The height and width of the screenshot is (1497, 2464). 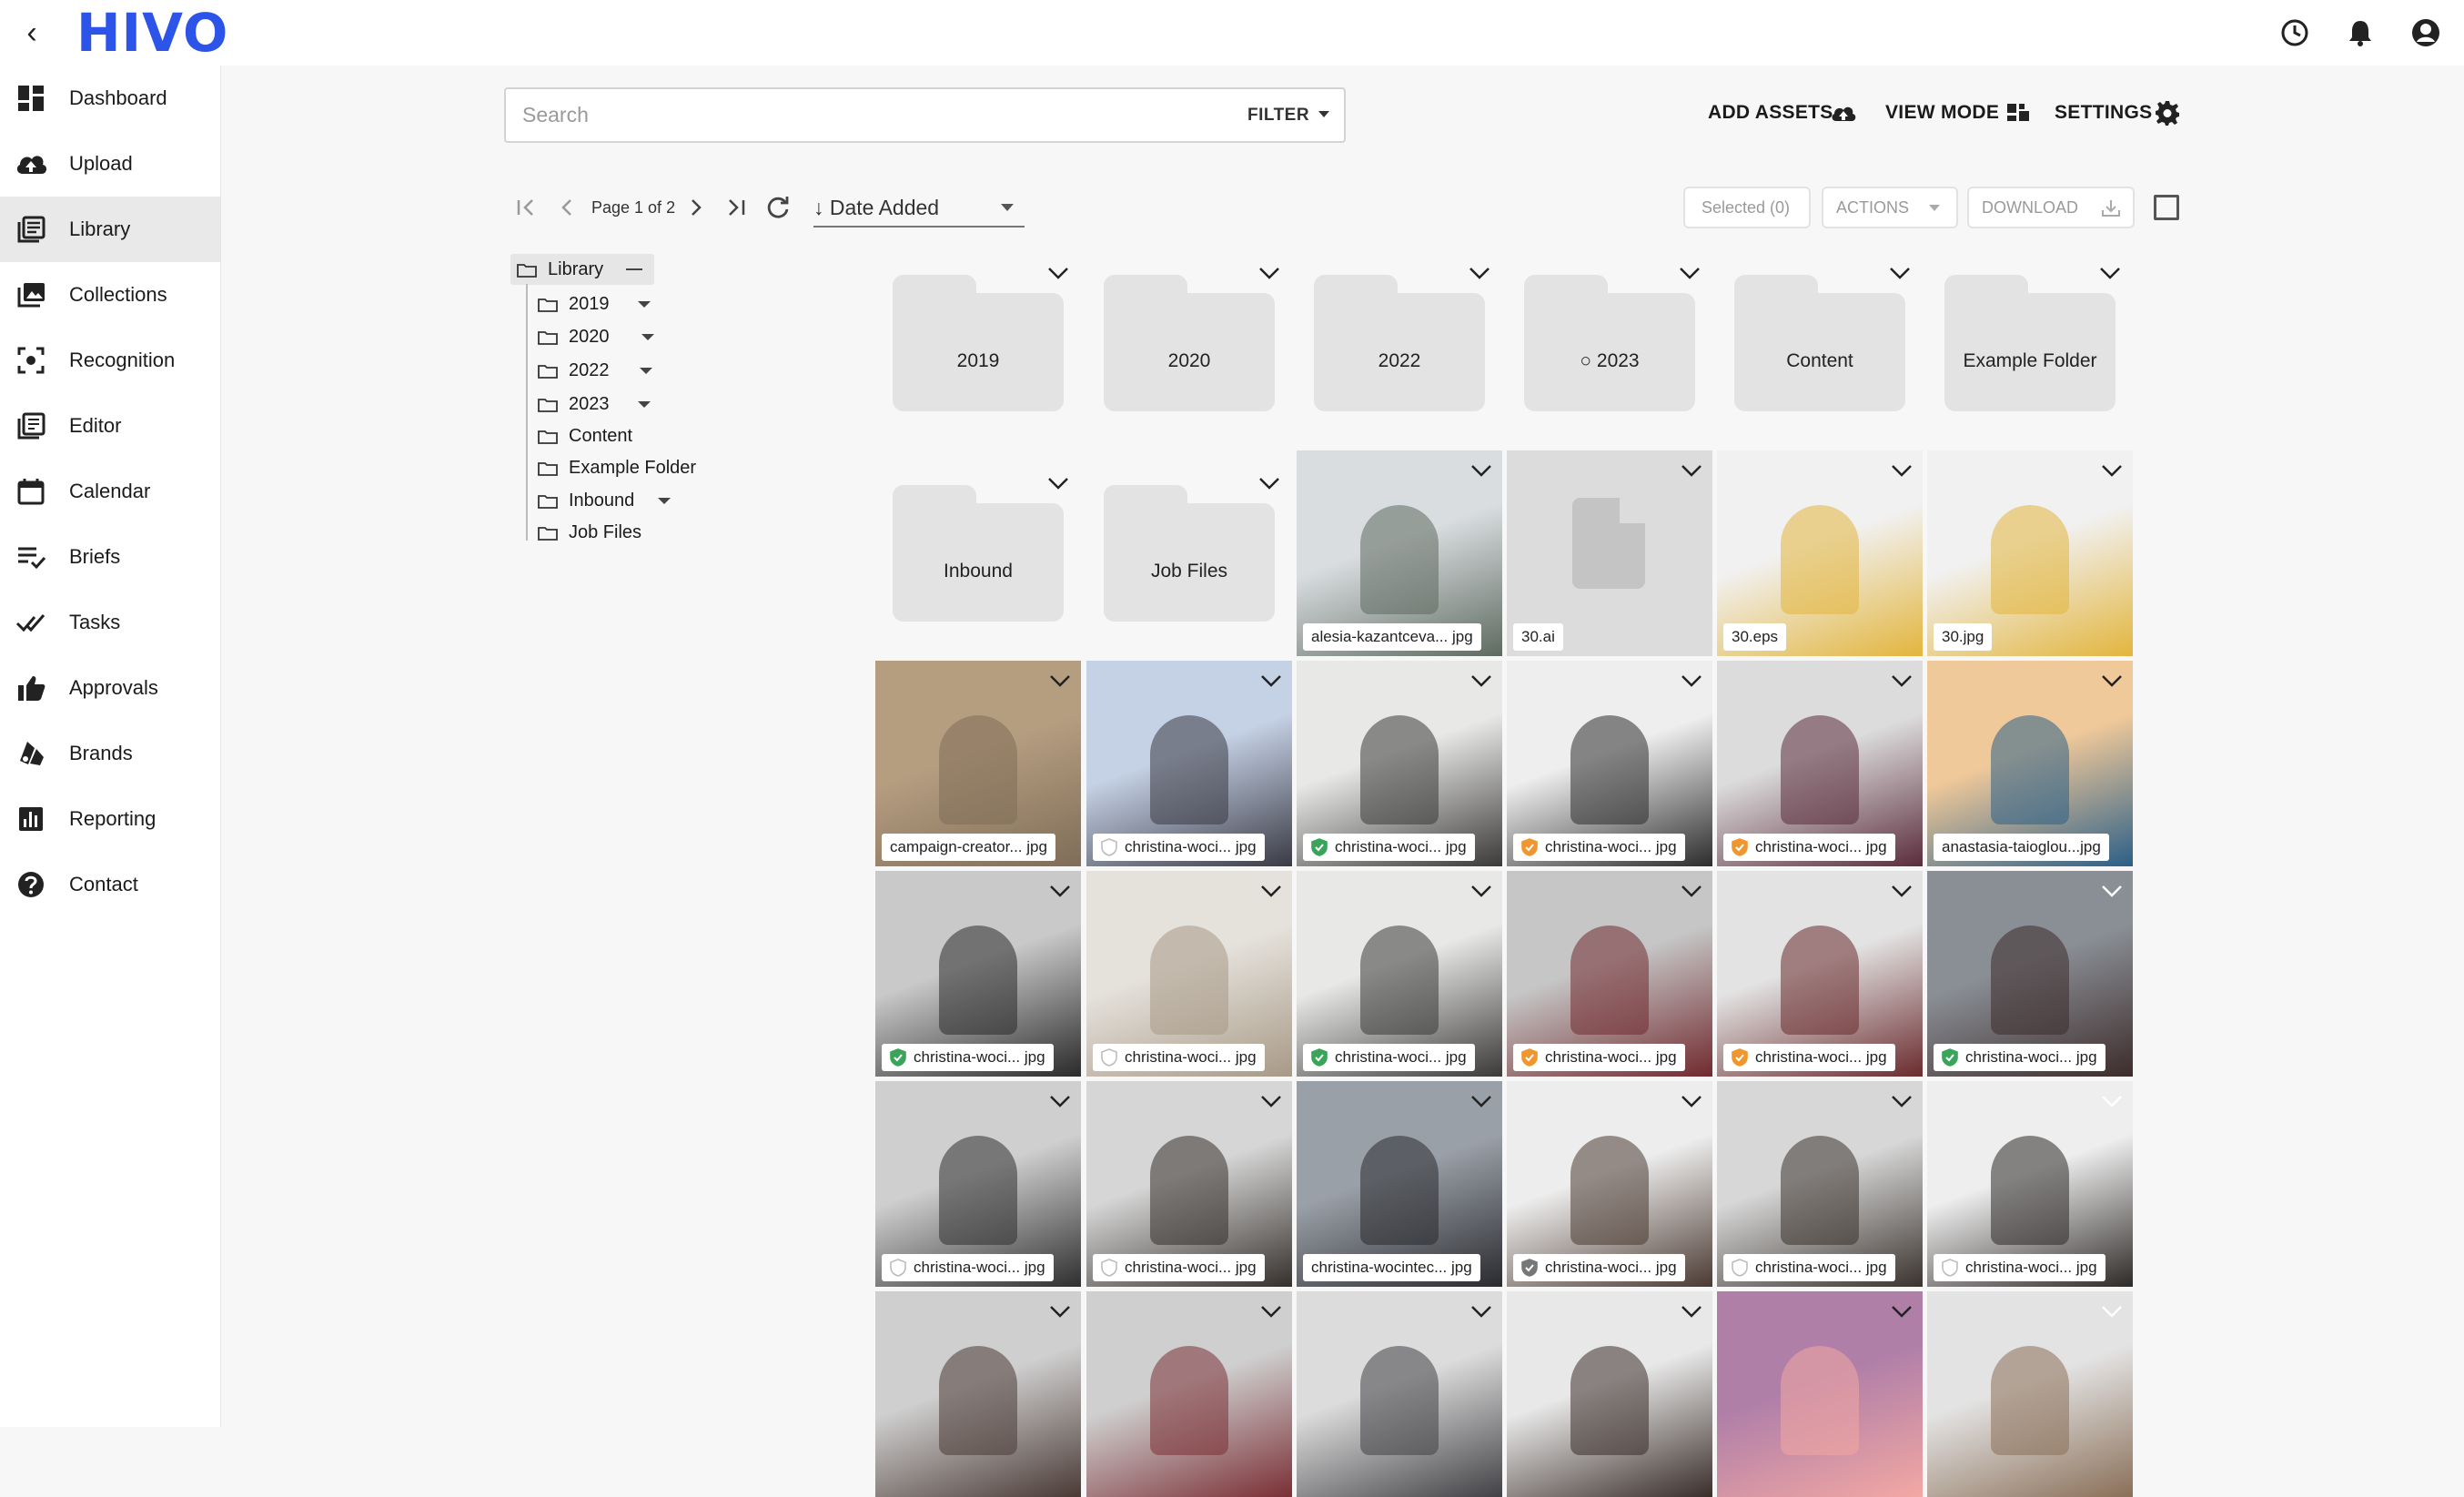 I want to click on asset-tile: campaign-creator... jpg, so click(x=978, y=763).